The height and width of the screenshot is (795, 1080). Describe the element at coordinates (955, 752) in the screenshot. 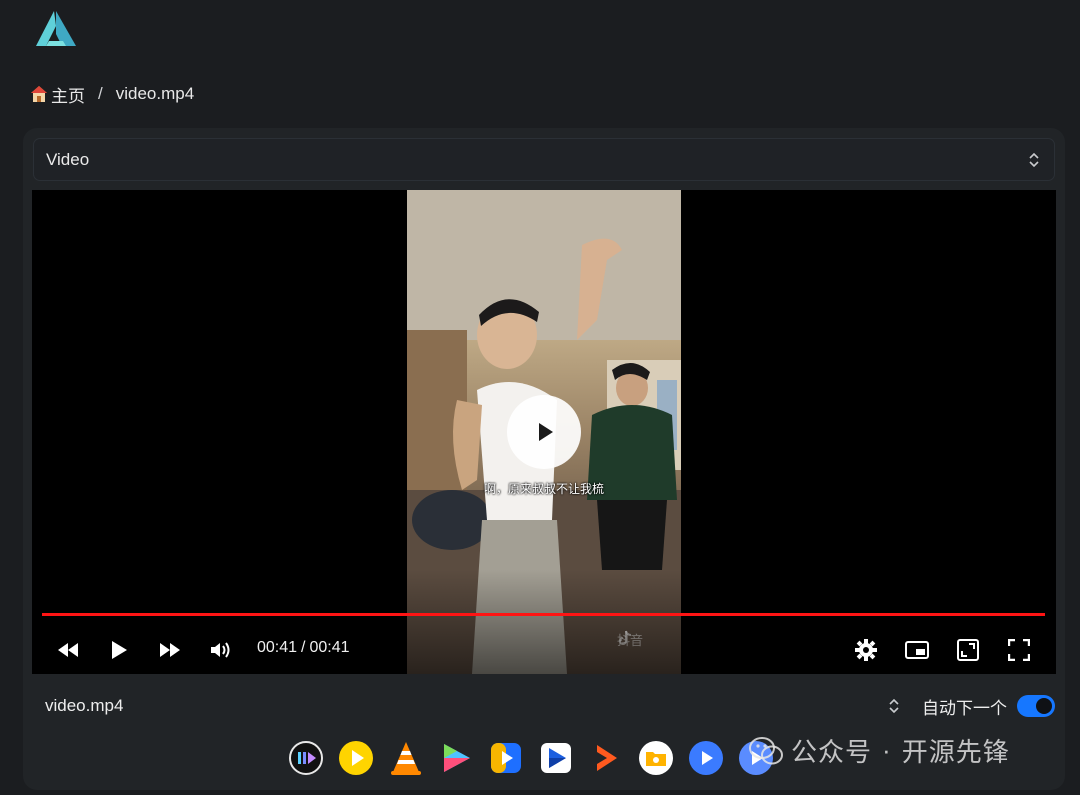

I see `wechat-account-name: 开源先锋` at that location.